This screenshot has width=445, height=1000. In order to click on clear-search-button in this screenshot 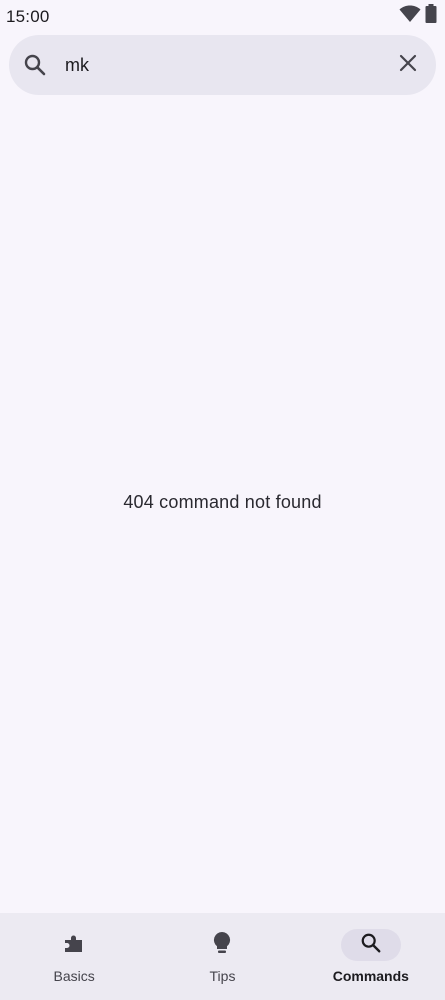, I will do `click(408, 65)`.